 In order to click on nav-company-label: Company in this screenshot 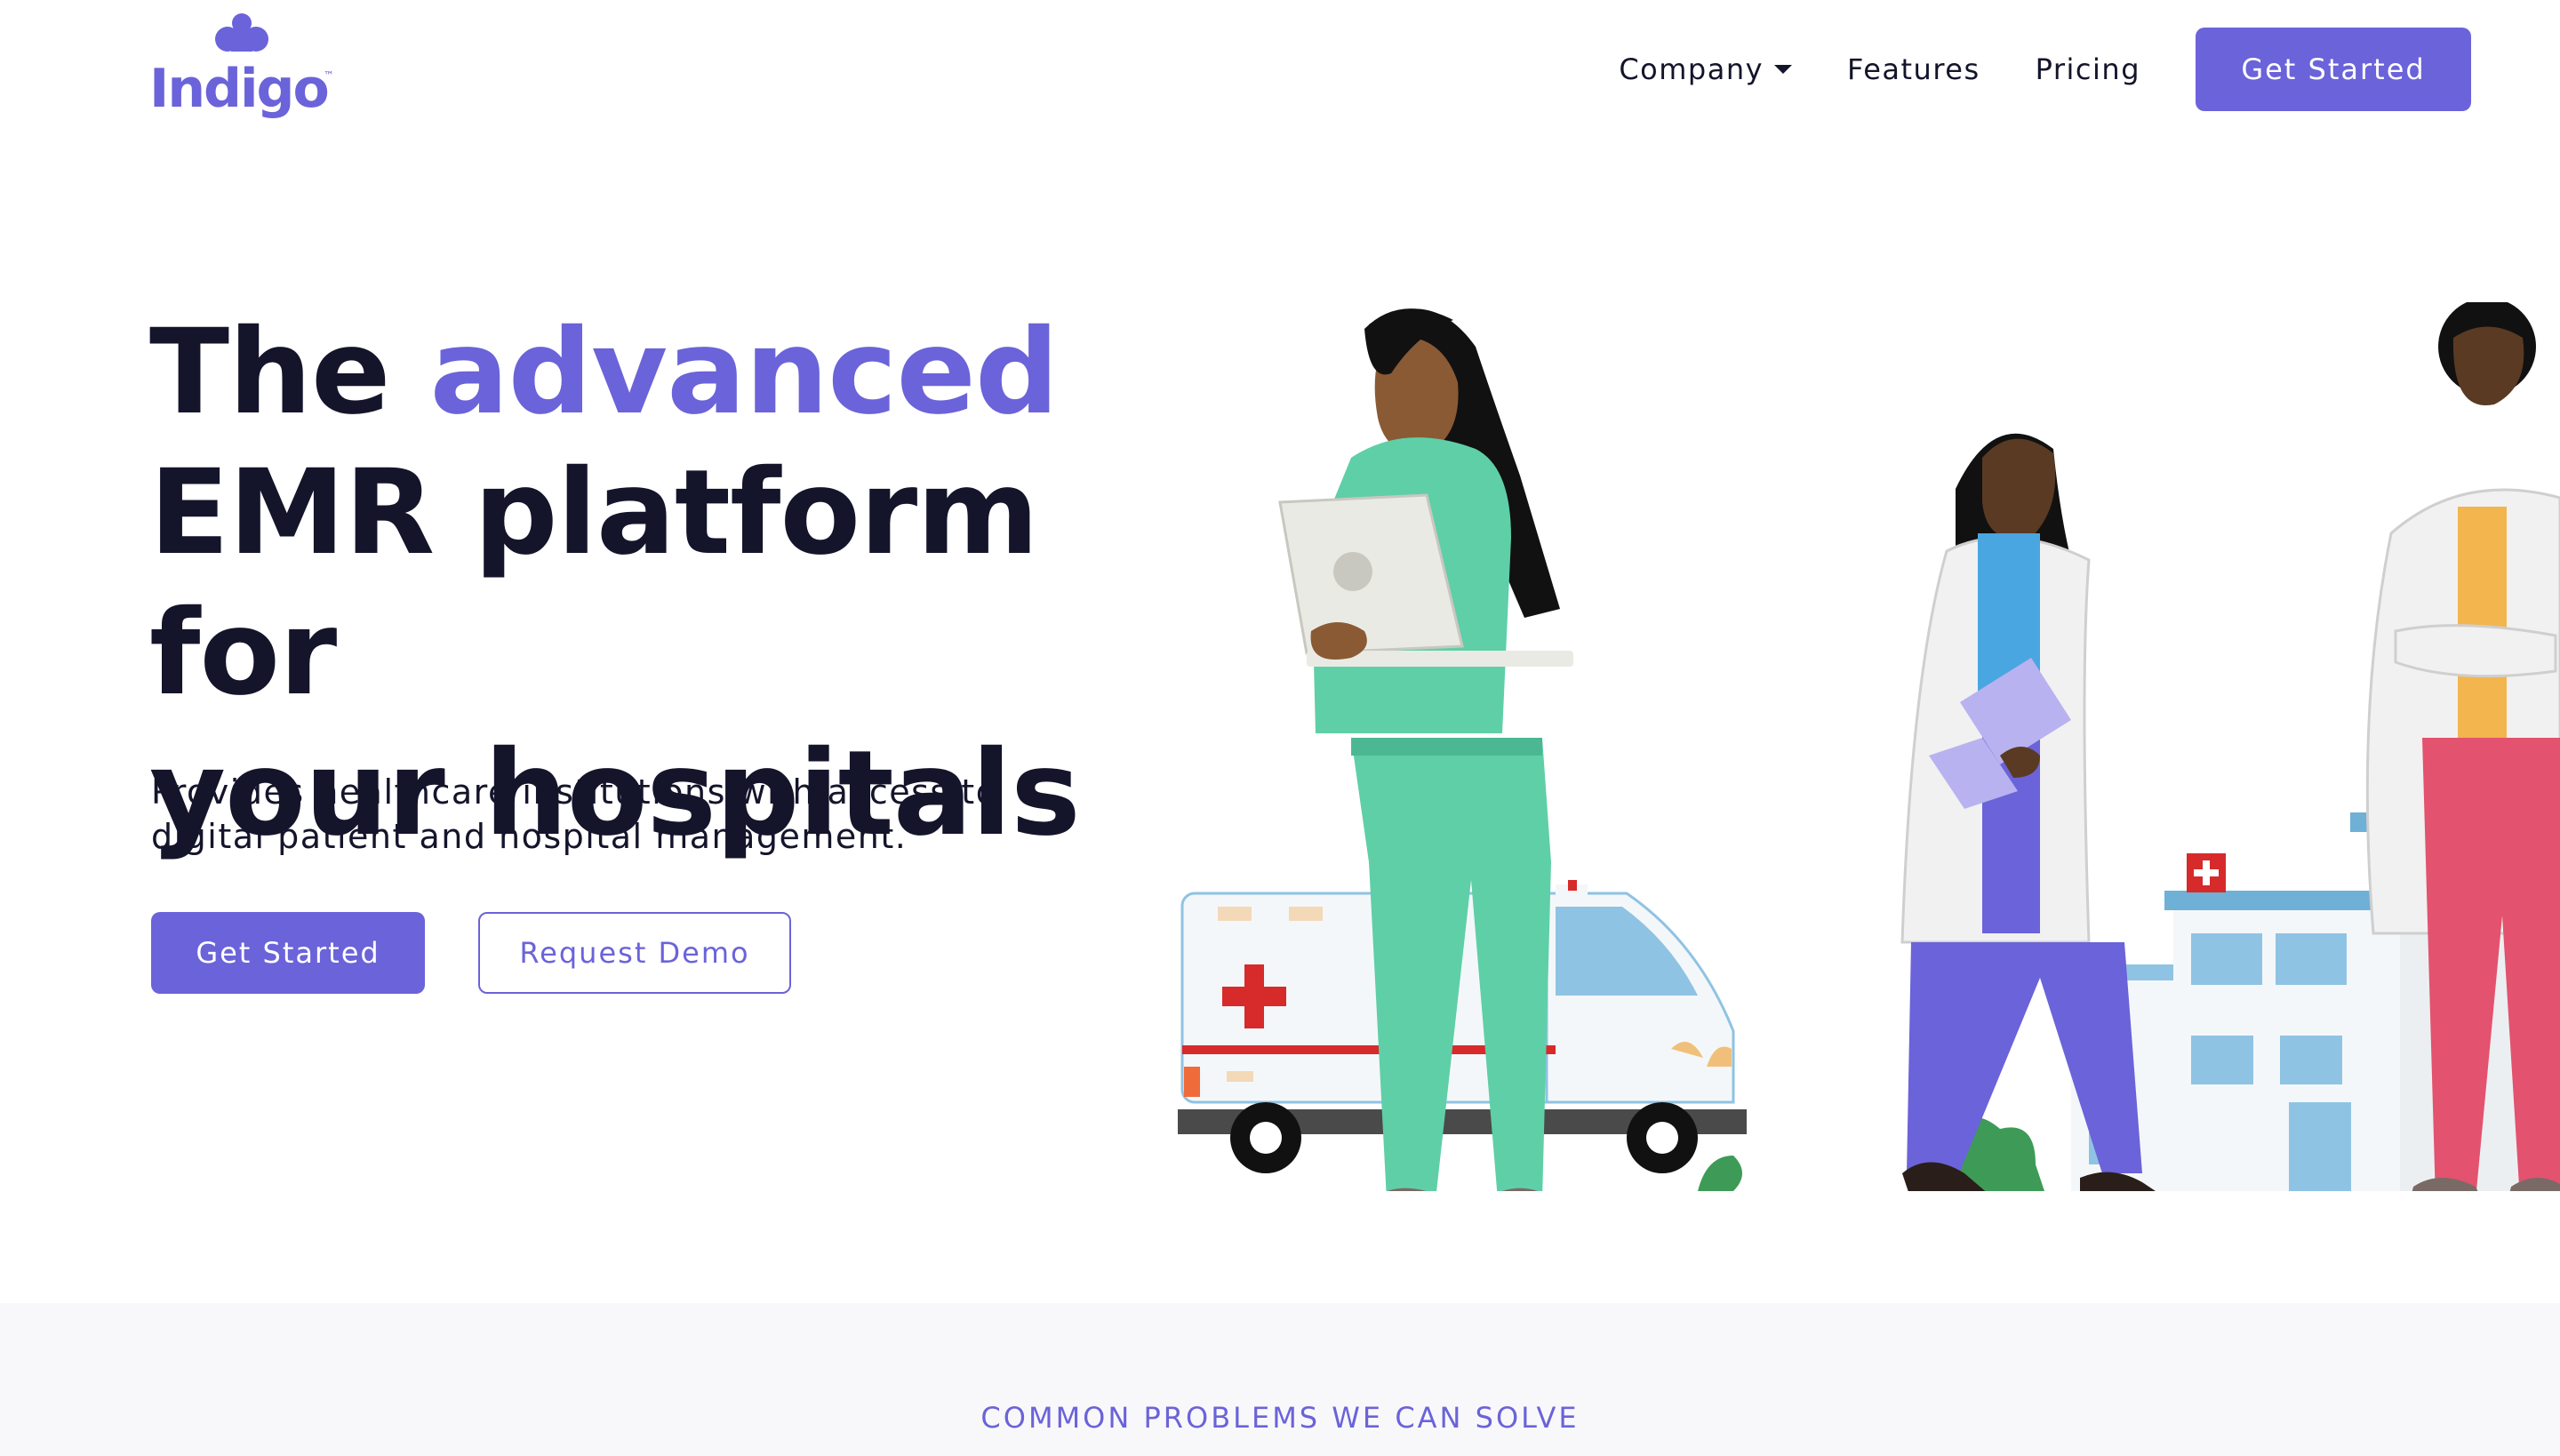, I will do `click(1691, 69)`.